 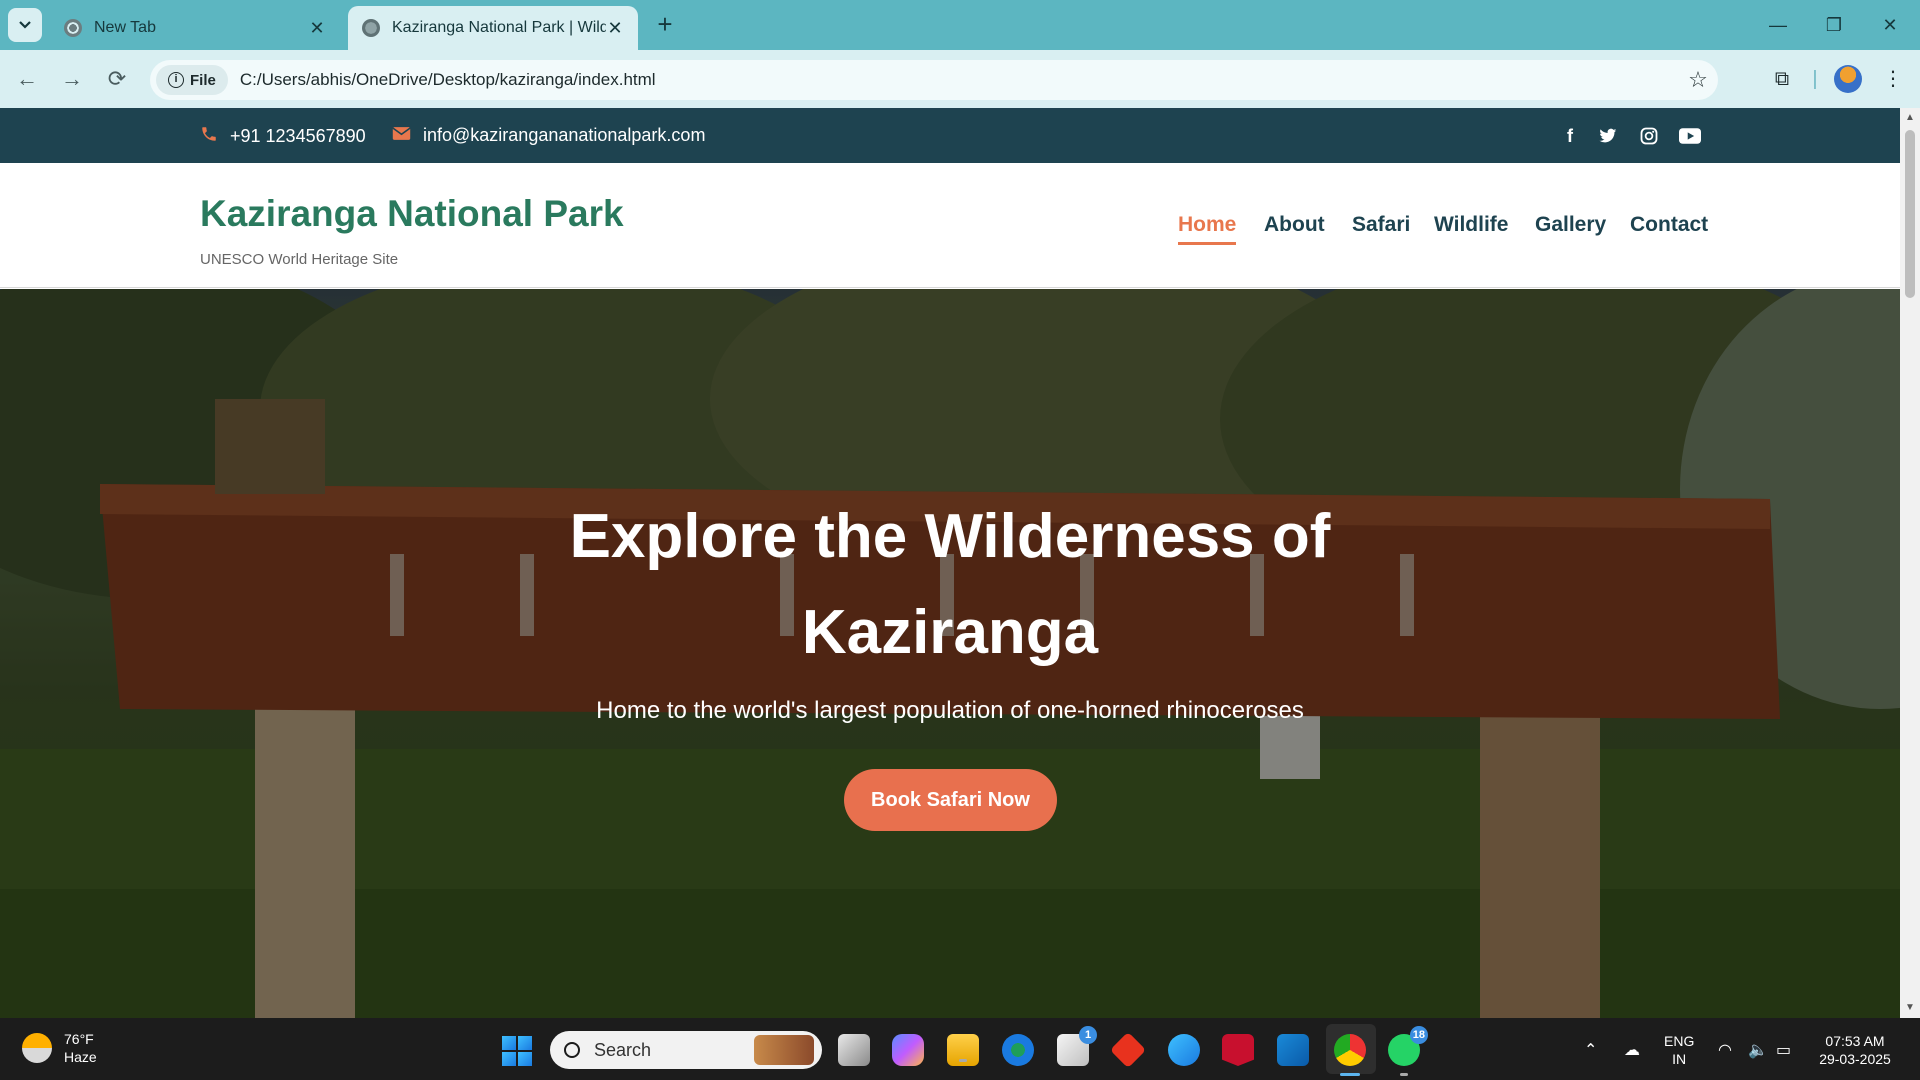 I want to click on scrollbar-thumb, so click(x=1910, y=214).